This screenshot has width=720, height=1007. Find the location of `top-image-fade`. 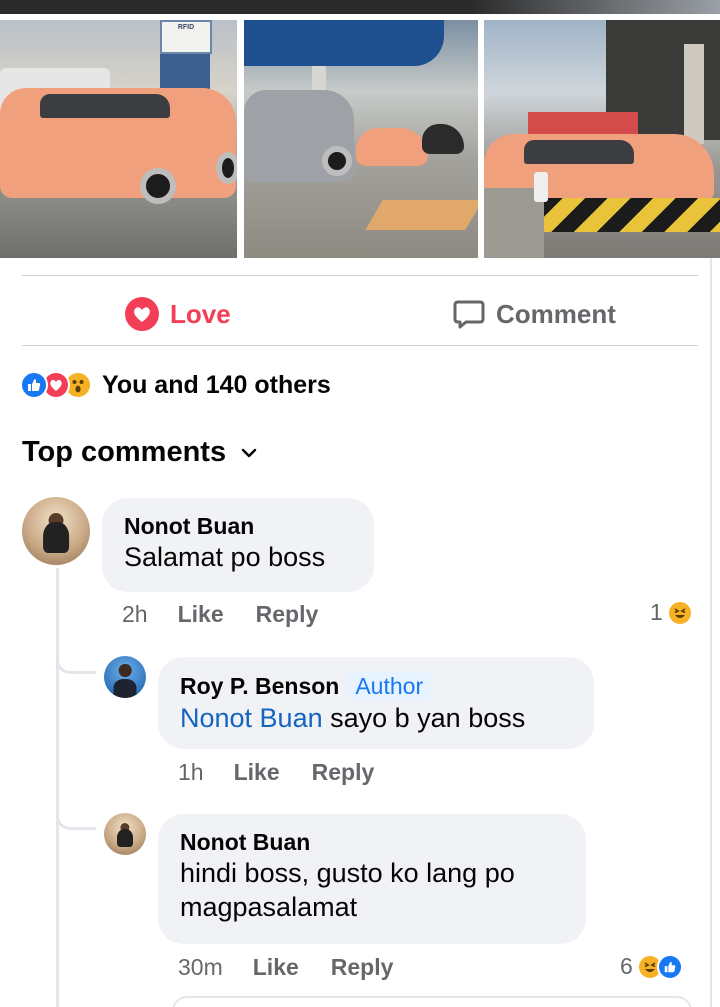

top-image-fade is located at coordinates (595, 7).